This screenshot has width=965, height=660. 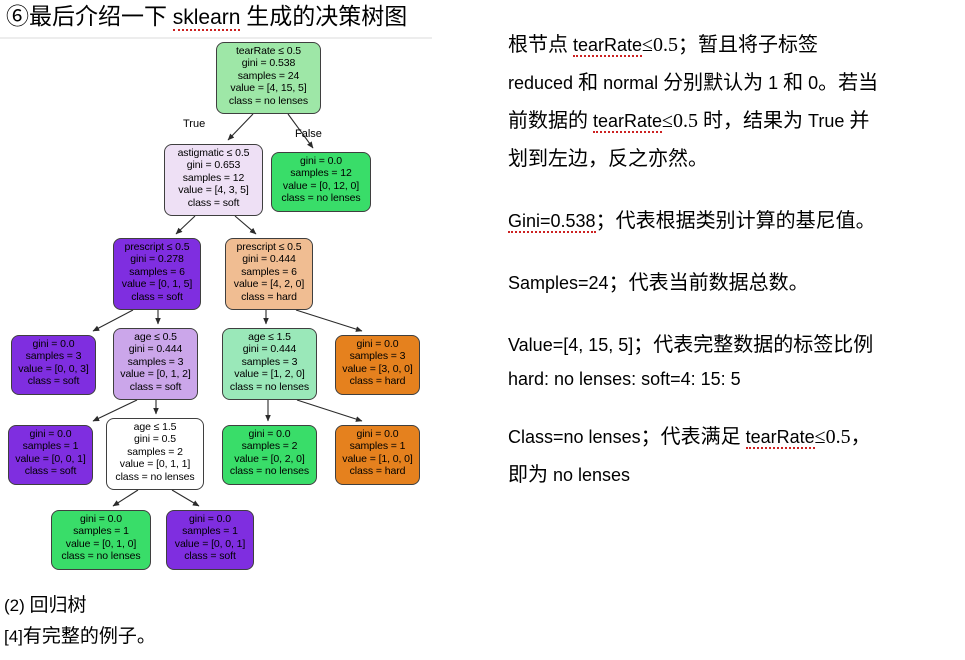 I want to click on tree-node-line: value = [4, 15, 5], so click(x=268, y=88).